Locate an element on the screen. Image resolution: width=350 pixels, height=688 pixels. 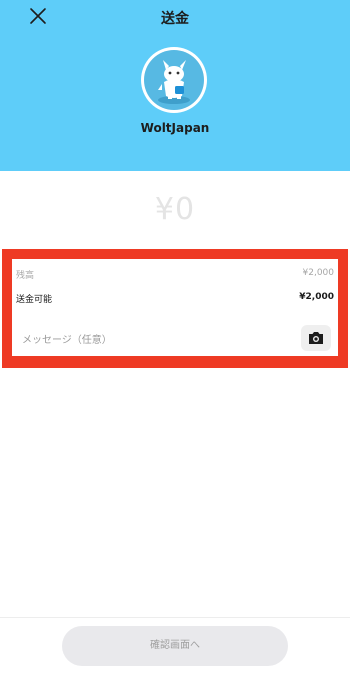
camera-button is located at coordinates (316, 338).